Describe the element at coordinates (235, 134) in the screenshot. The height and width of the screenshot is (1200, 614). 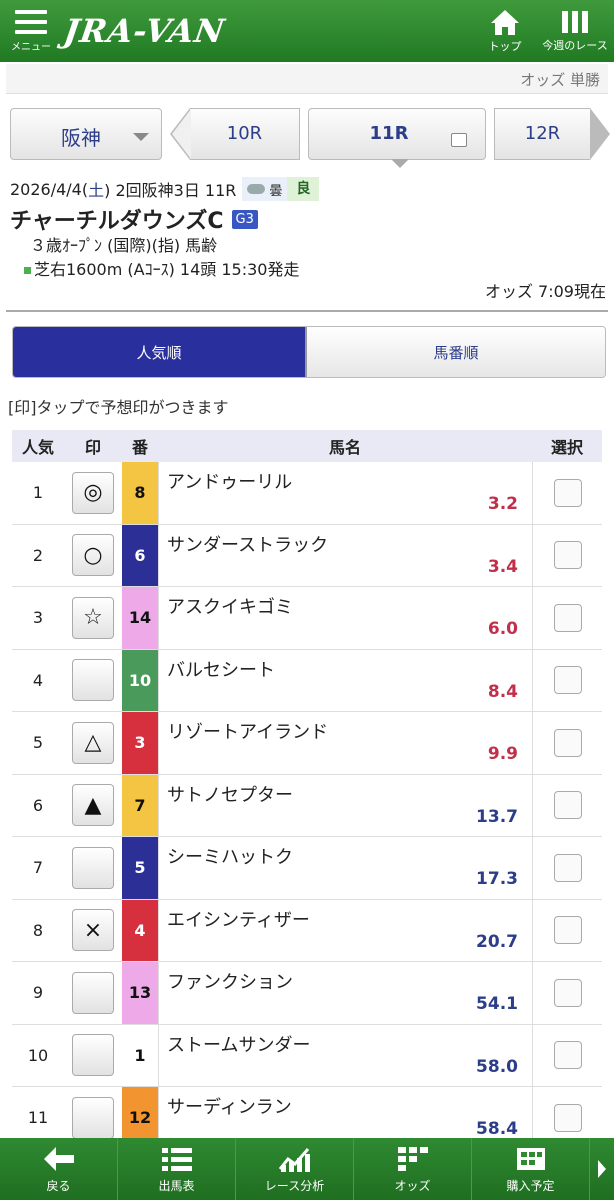
I see `prev-race-button: 10R` at that location.